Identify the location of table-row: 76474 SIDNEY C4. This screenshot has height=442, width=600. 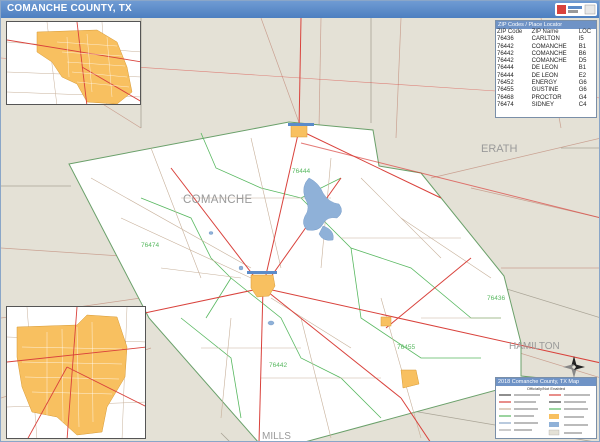
(546, 105).